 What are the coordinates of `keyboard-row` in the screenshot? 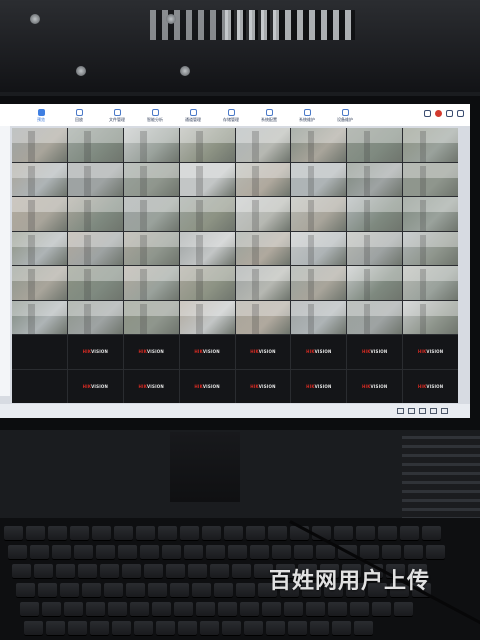 It's located at (249, 628).